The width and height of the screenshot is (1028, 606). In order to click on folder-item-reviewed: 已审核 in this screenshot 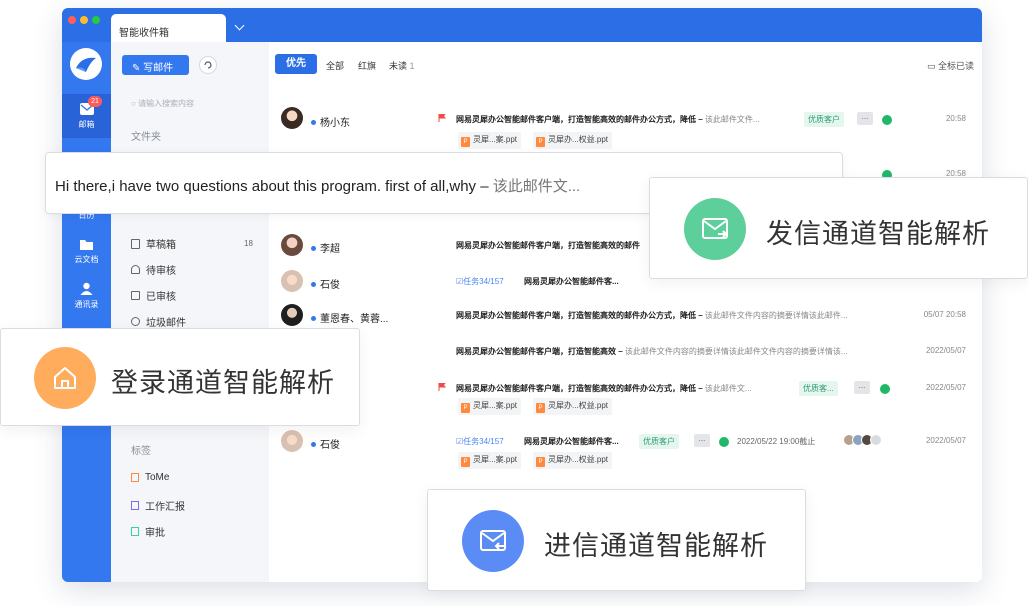, I will do `click(153, 295)`.